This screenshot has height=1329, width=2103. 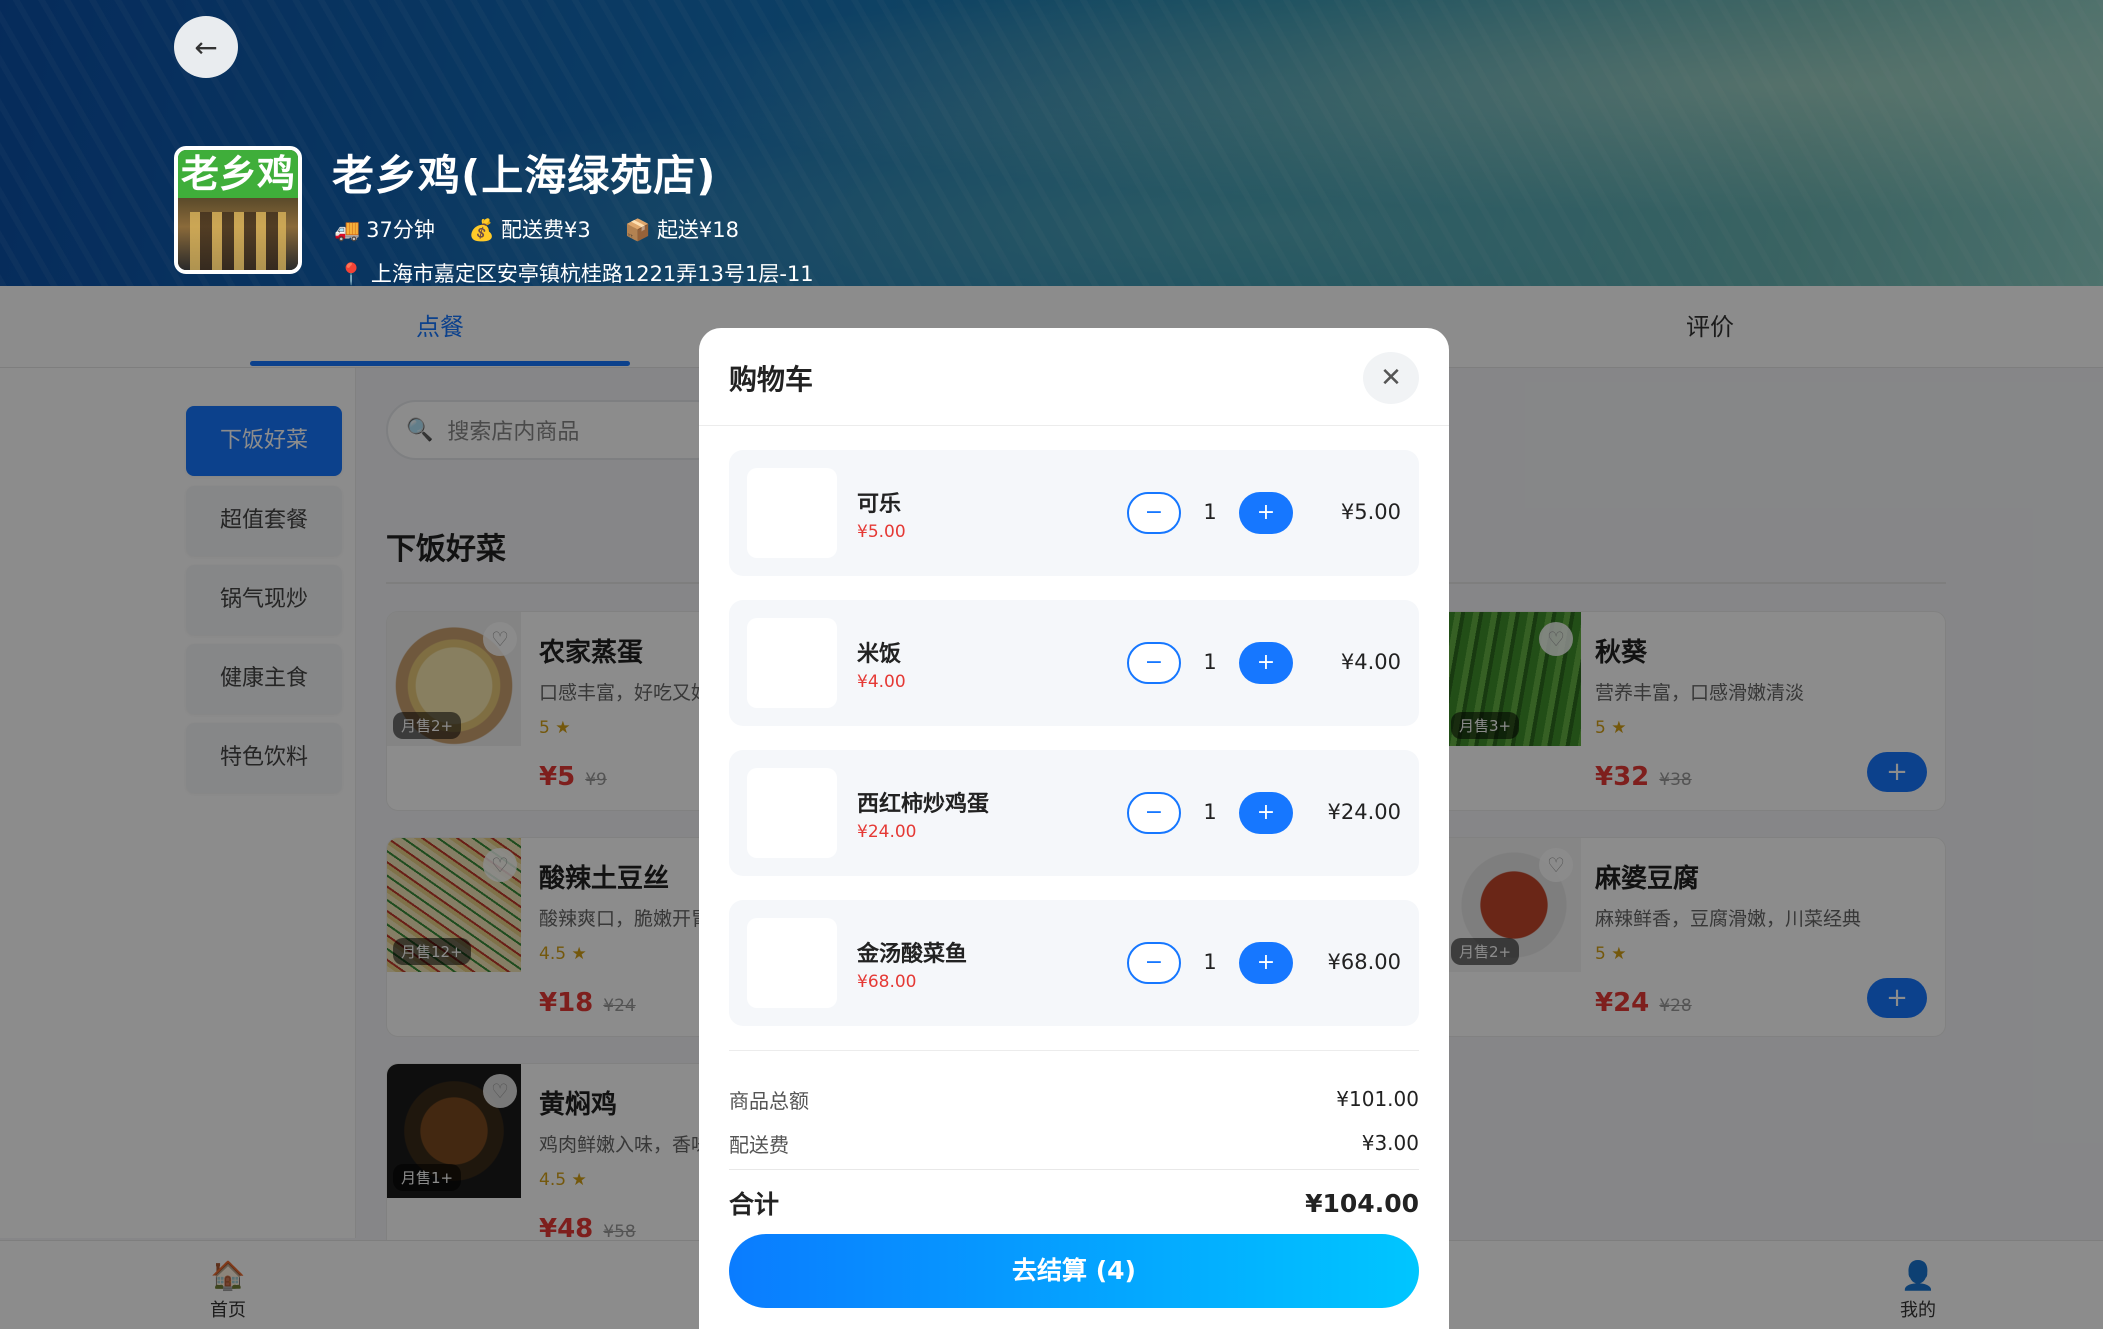 I want to click on rice-image, so click(x=792, y=663).